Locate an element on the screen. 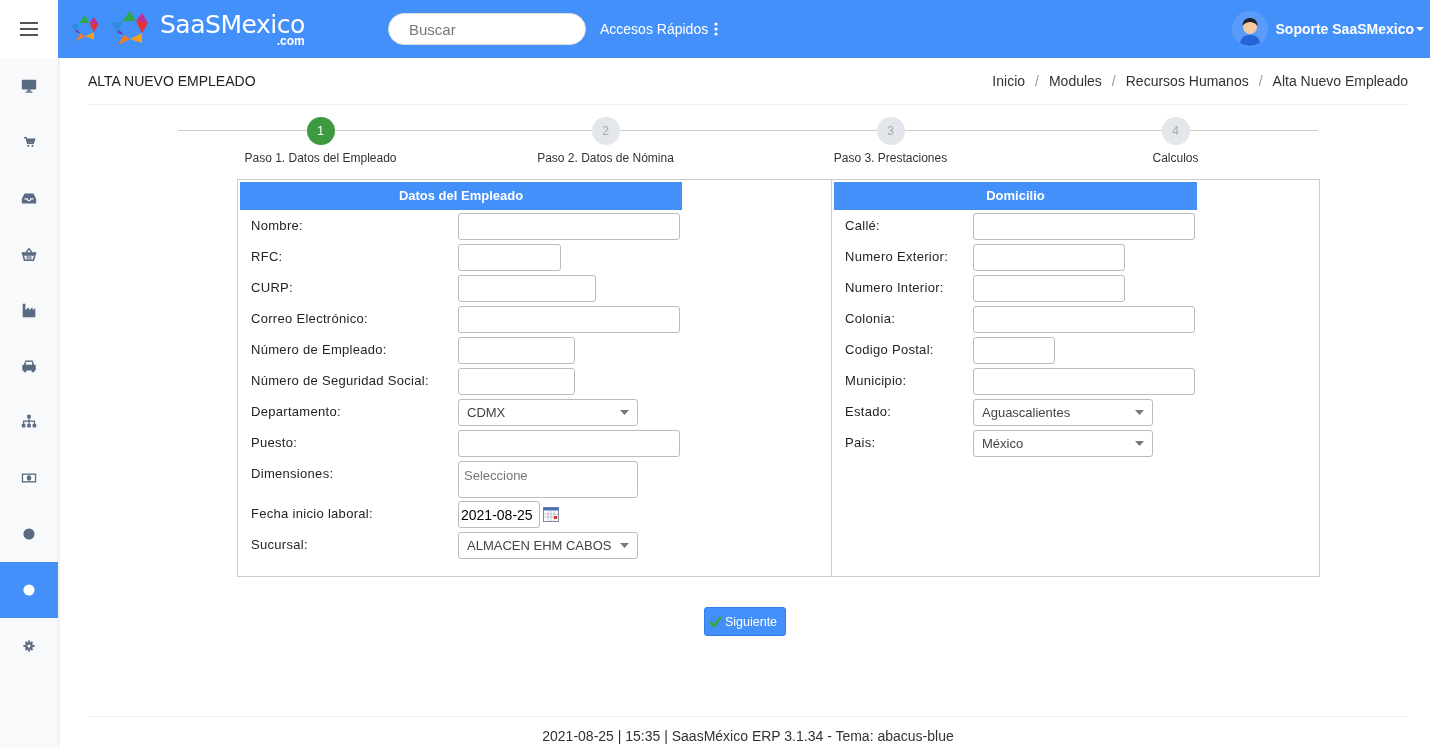 This screenshot has height=748, width=1430. step-label: Calculos is located at coordinates (1175, 158).